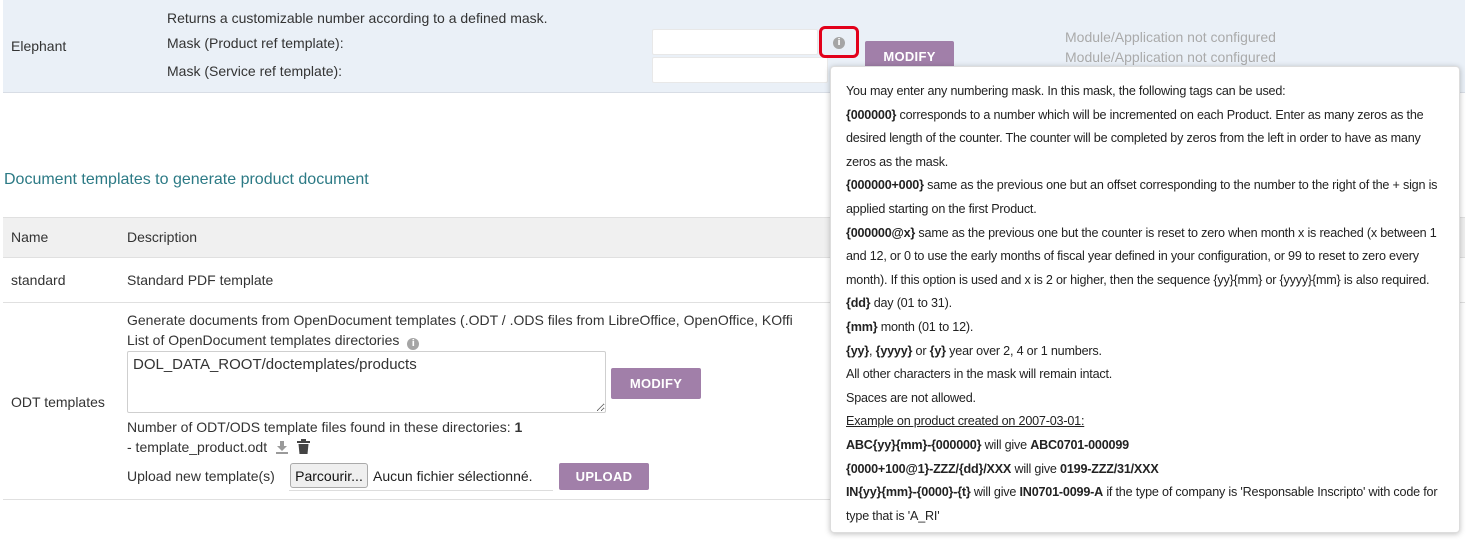 The image size is (1468, 540). What do you see at coordinates (1145, 328) in the screenshot?
I see `tooltip-line: {mm} month (01 to 12).` at bounding box center [1145, 328].